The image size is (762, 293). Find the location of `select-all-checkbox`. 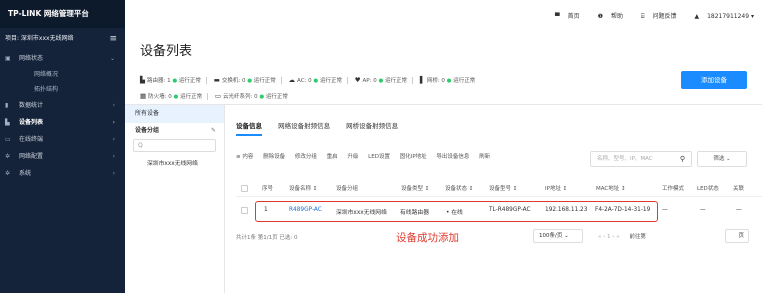

select-all-checkbox is located at coordinates (244, 188).